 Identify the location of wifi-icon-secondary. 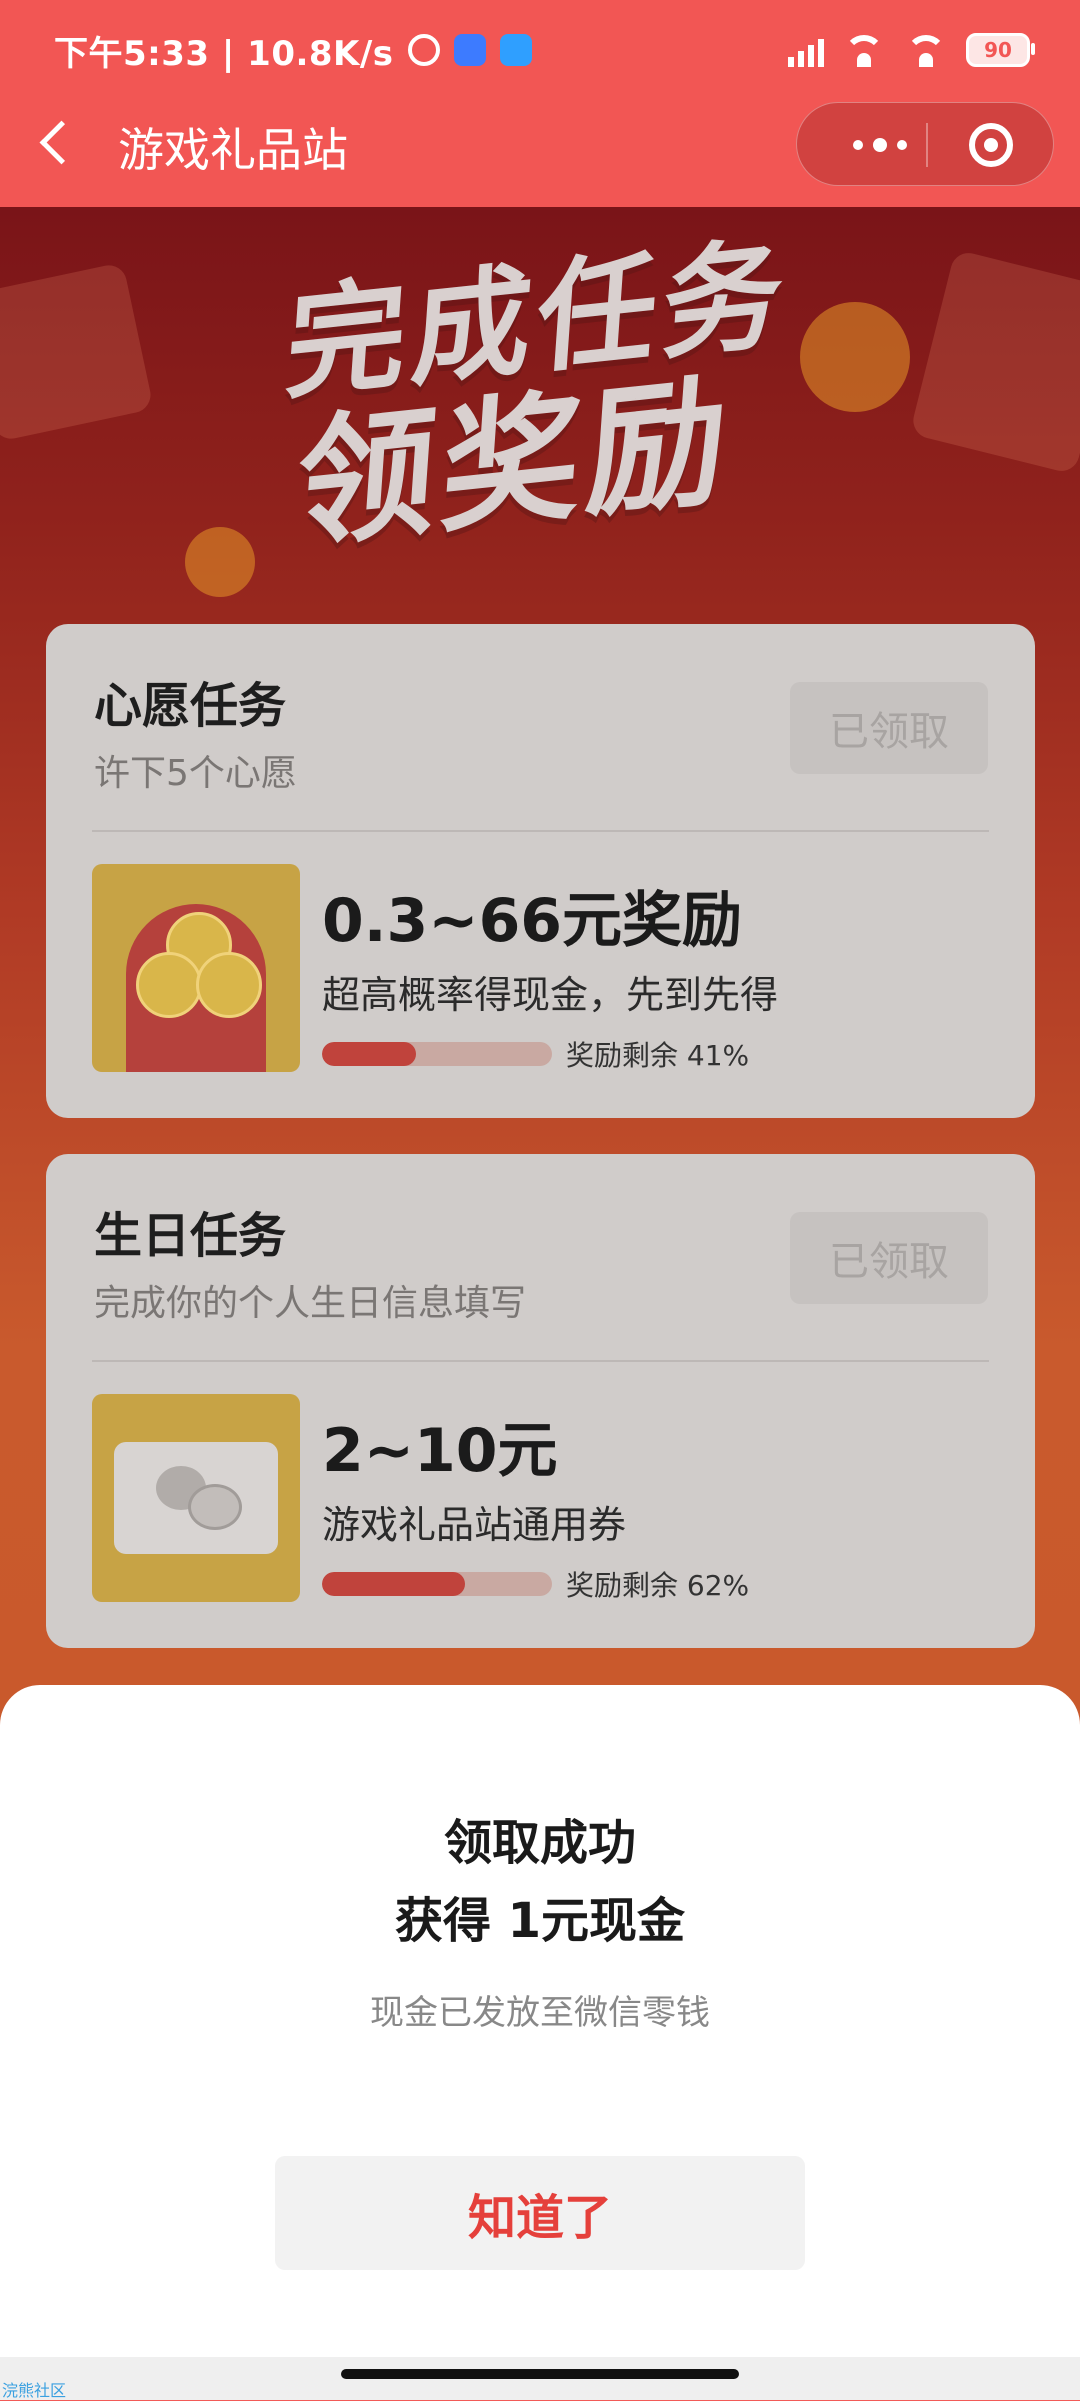
(926, 50).